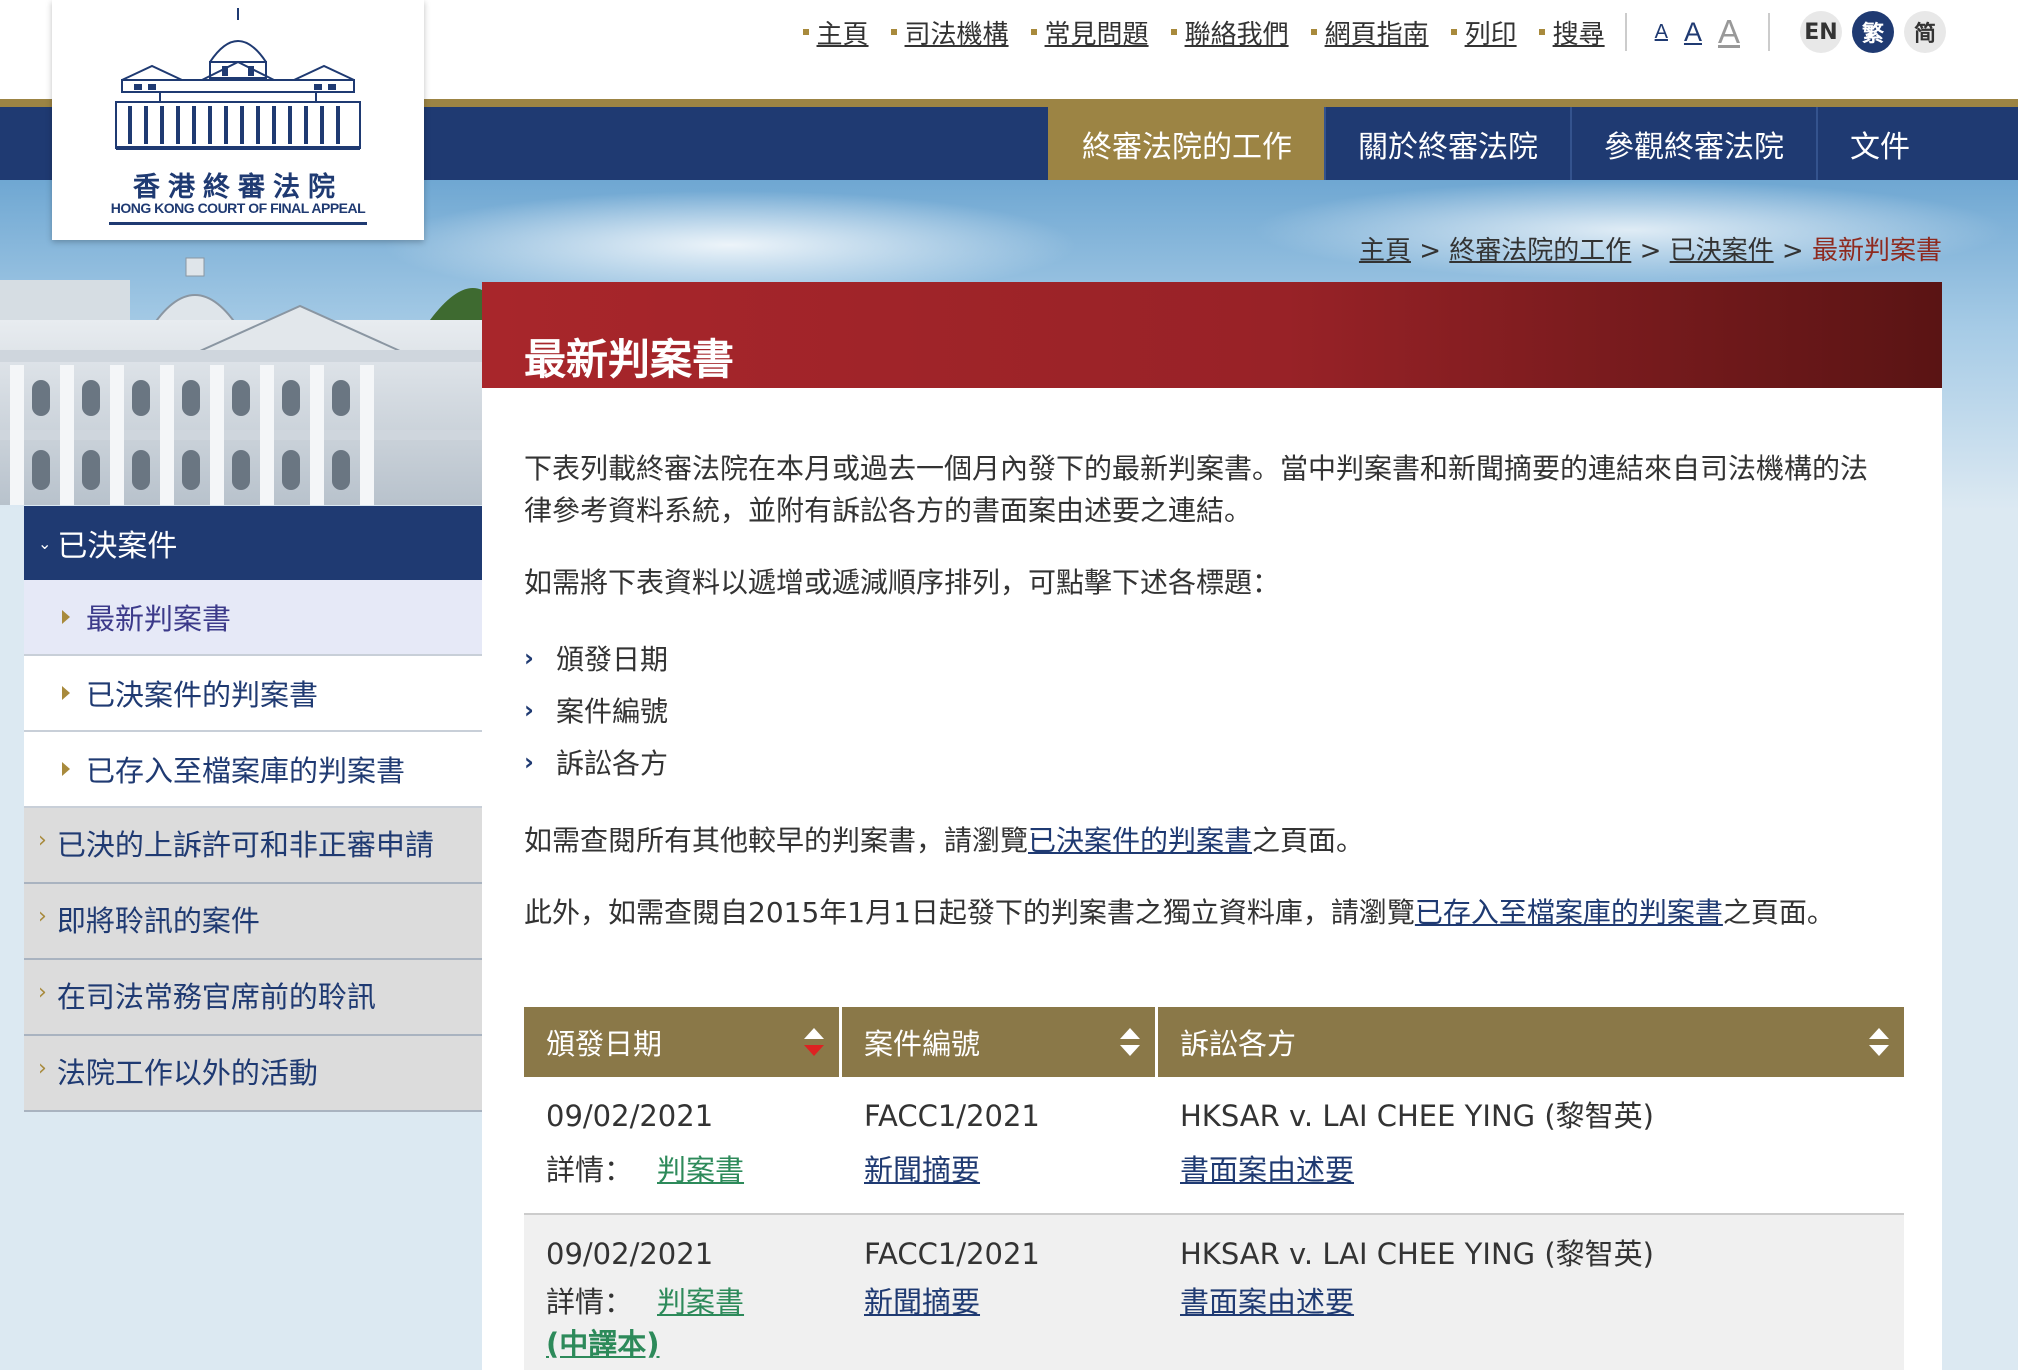 This screenshot has height=1370, width=2018. I want to click on sort-intro: 如需將下表資料以遞增或遞減順序排列，可點擊下述各標題：, so click(902, 582).